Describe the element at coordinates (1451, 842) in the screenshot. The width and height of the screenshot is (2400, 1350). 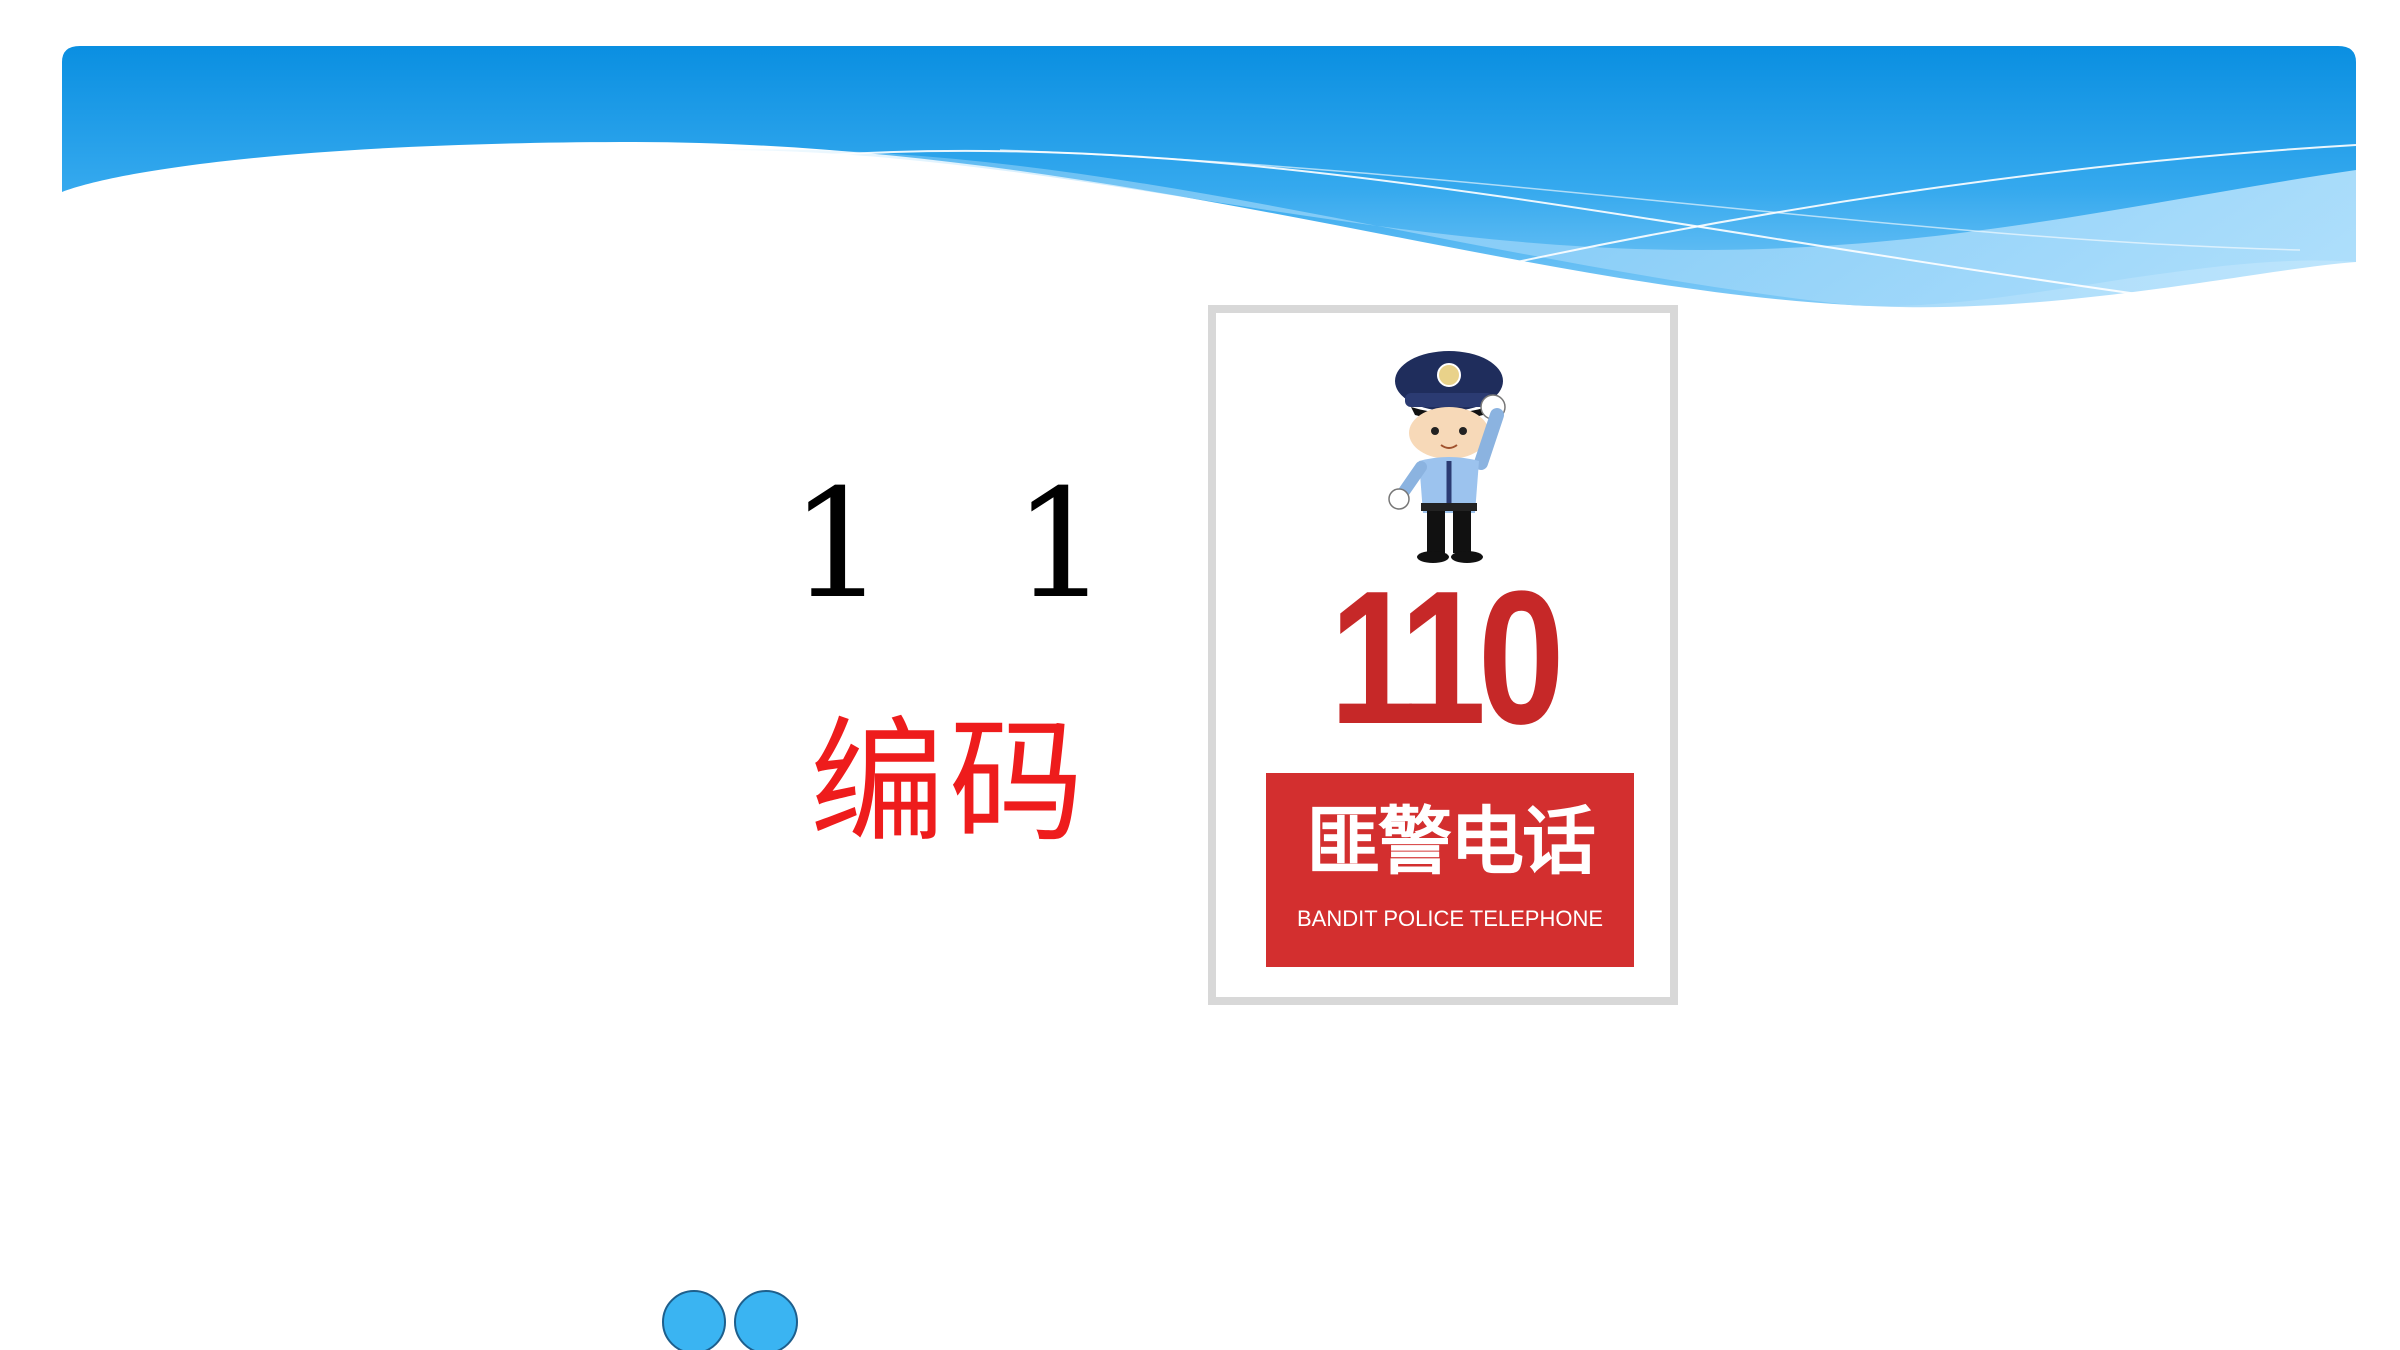
I see `sign-title: 匪警电话` at that location.